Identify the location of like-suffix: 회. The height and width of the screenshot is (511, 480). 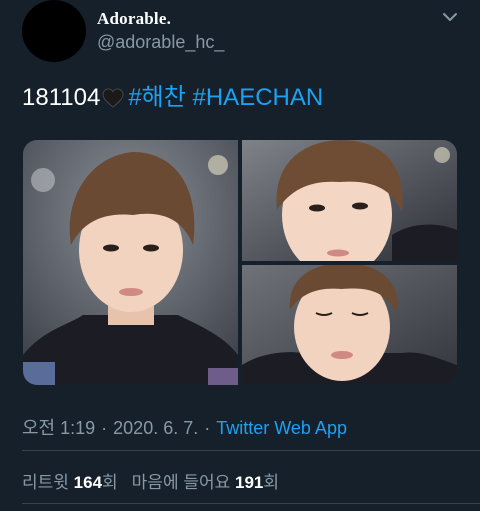
(271, 482).